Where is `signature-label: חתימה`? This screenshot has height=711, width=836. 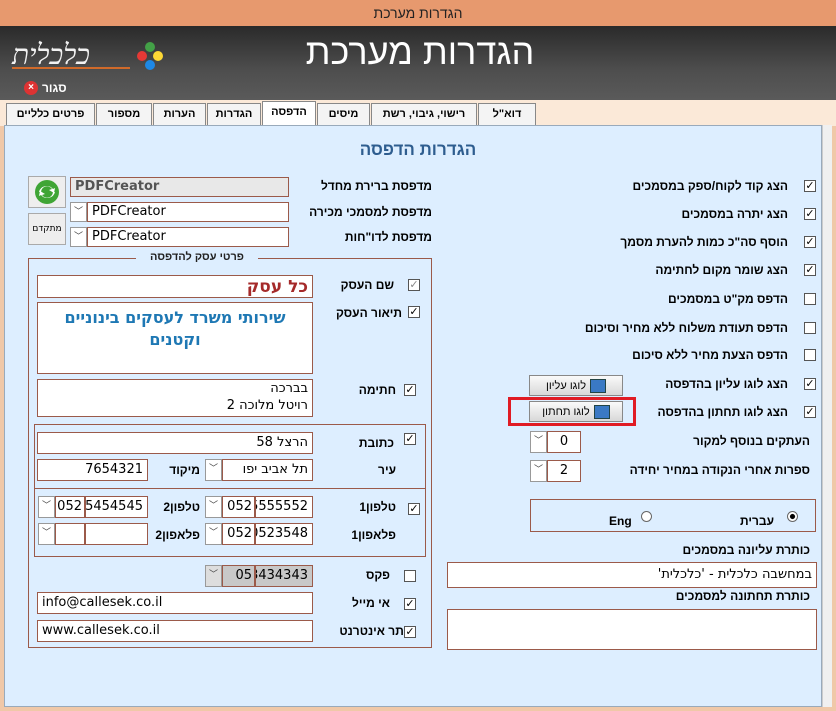 signature-label: חתימה is located at coordinates (377, 390).